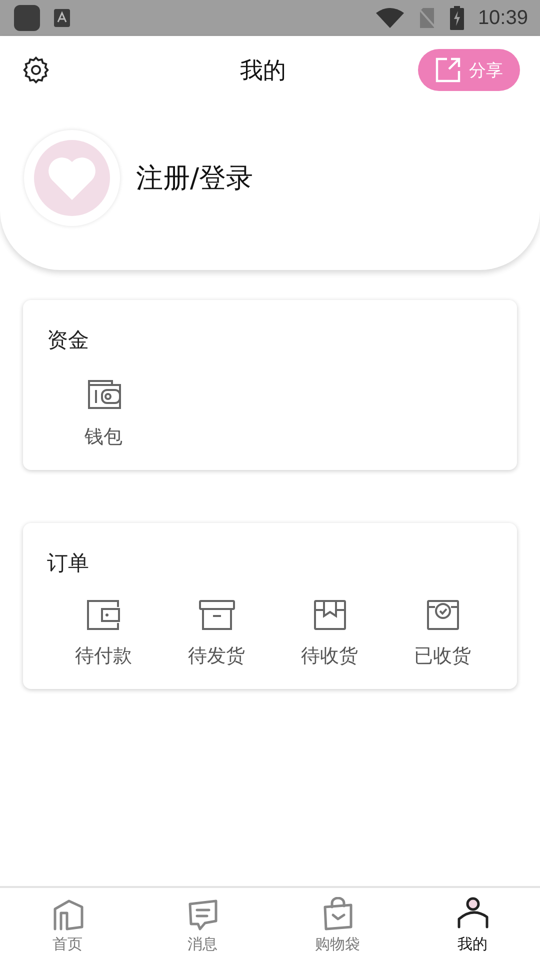 This screenshot has width=540, height=960. I want to click on login-link: 注册/登录, so click(195, 178).